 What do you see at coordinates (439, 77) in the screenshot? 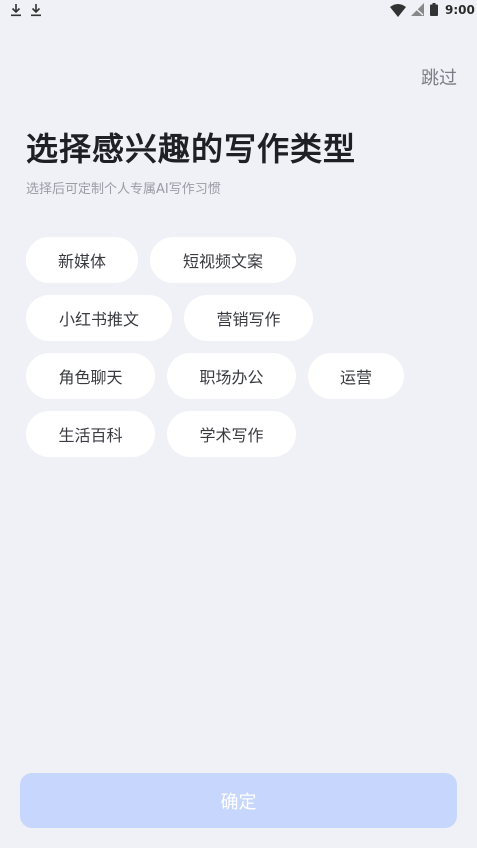
I see `skip-button: 跳过` at bounding box center [439, 77].